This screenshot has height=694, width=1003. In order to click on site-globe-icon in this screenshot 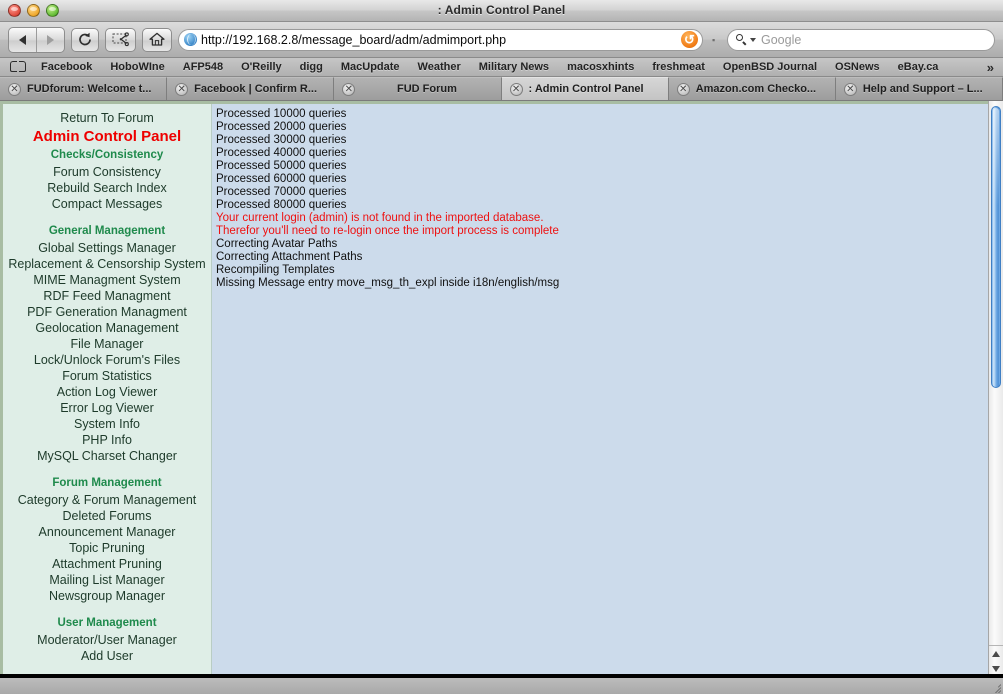, I will do `click(190, 39)`.